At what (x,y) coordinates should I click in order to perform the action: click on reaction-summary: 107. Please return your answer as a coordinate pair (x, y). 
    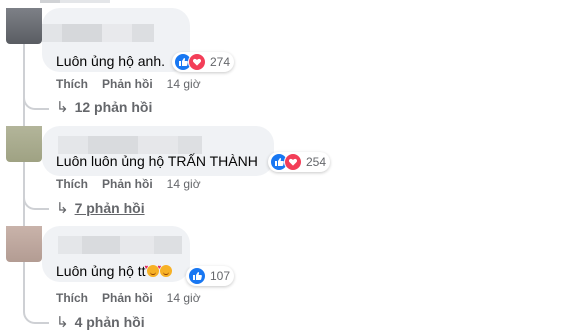
    Looking at the image, I should click on (210, 276).